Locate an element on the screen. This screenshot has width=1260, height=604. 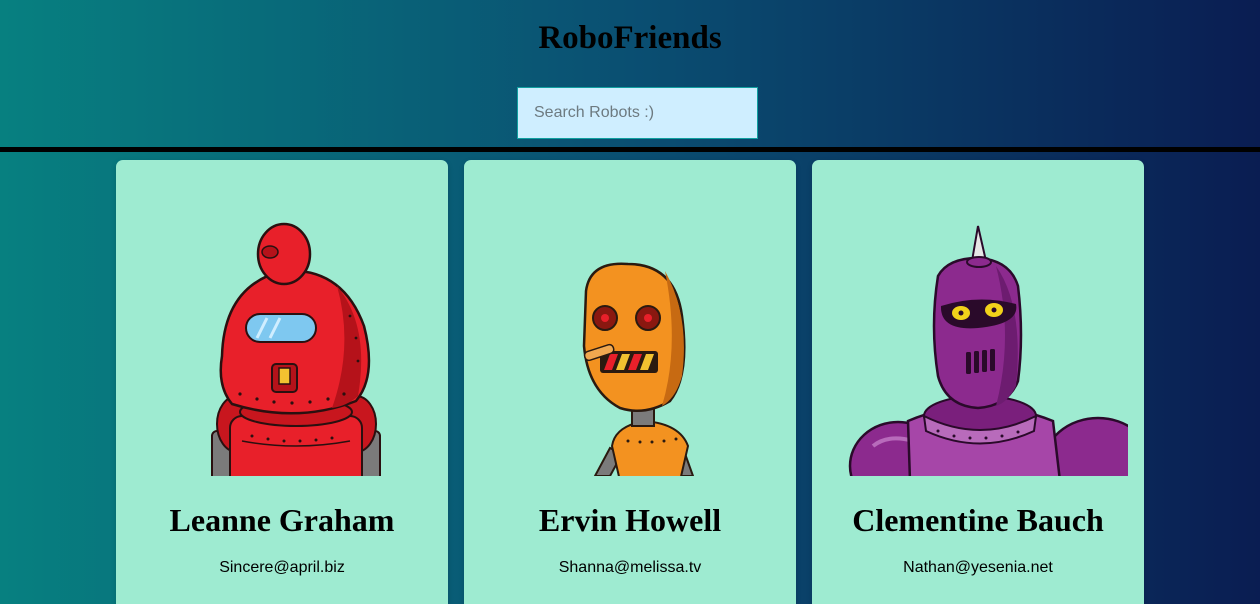
robot-name: Clementine Bauch is located at coordinates (978, 520).